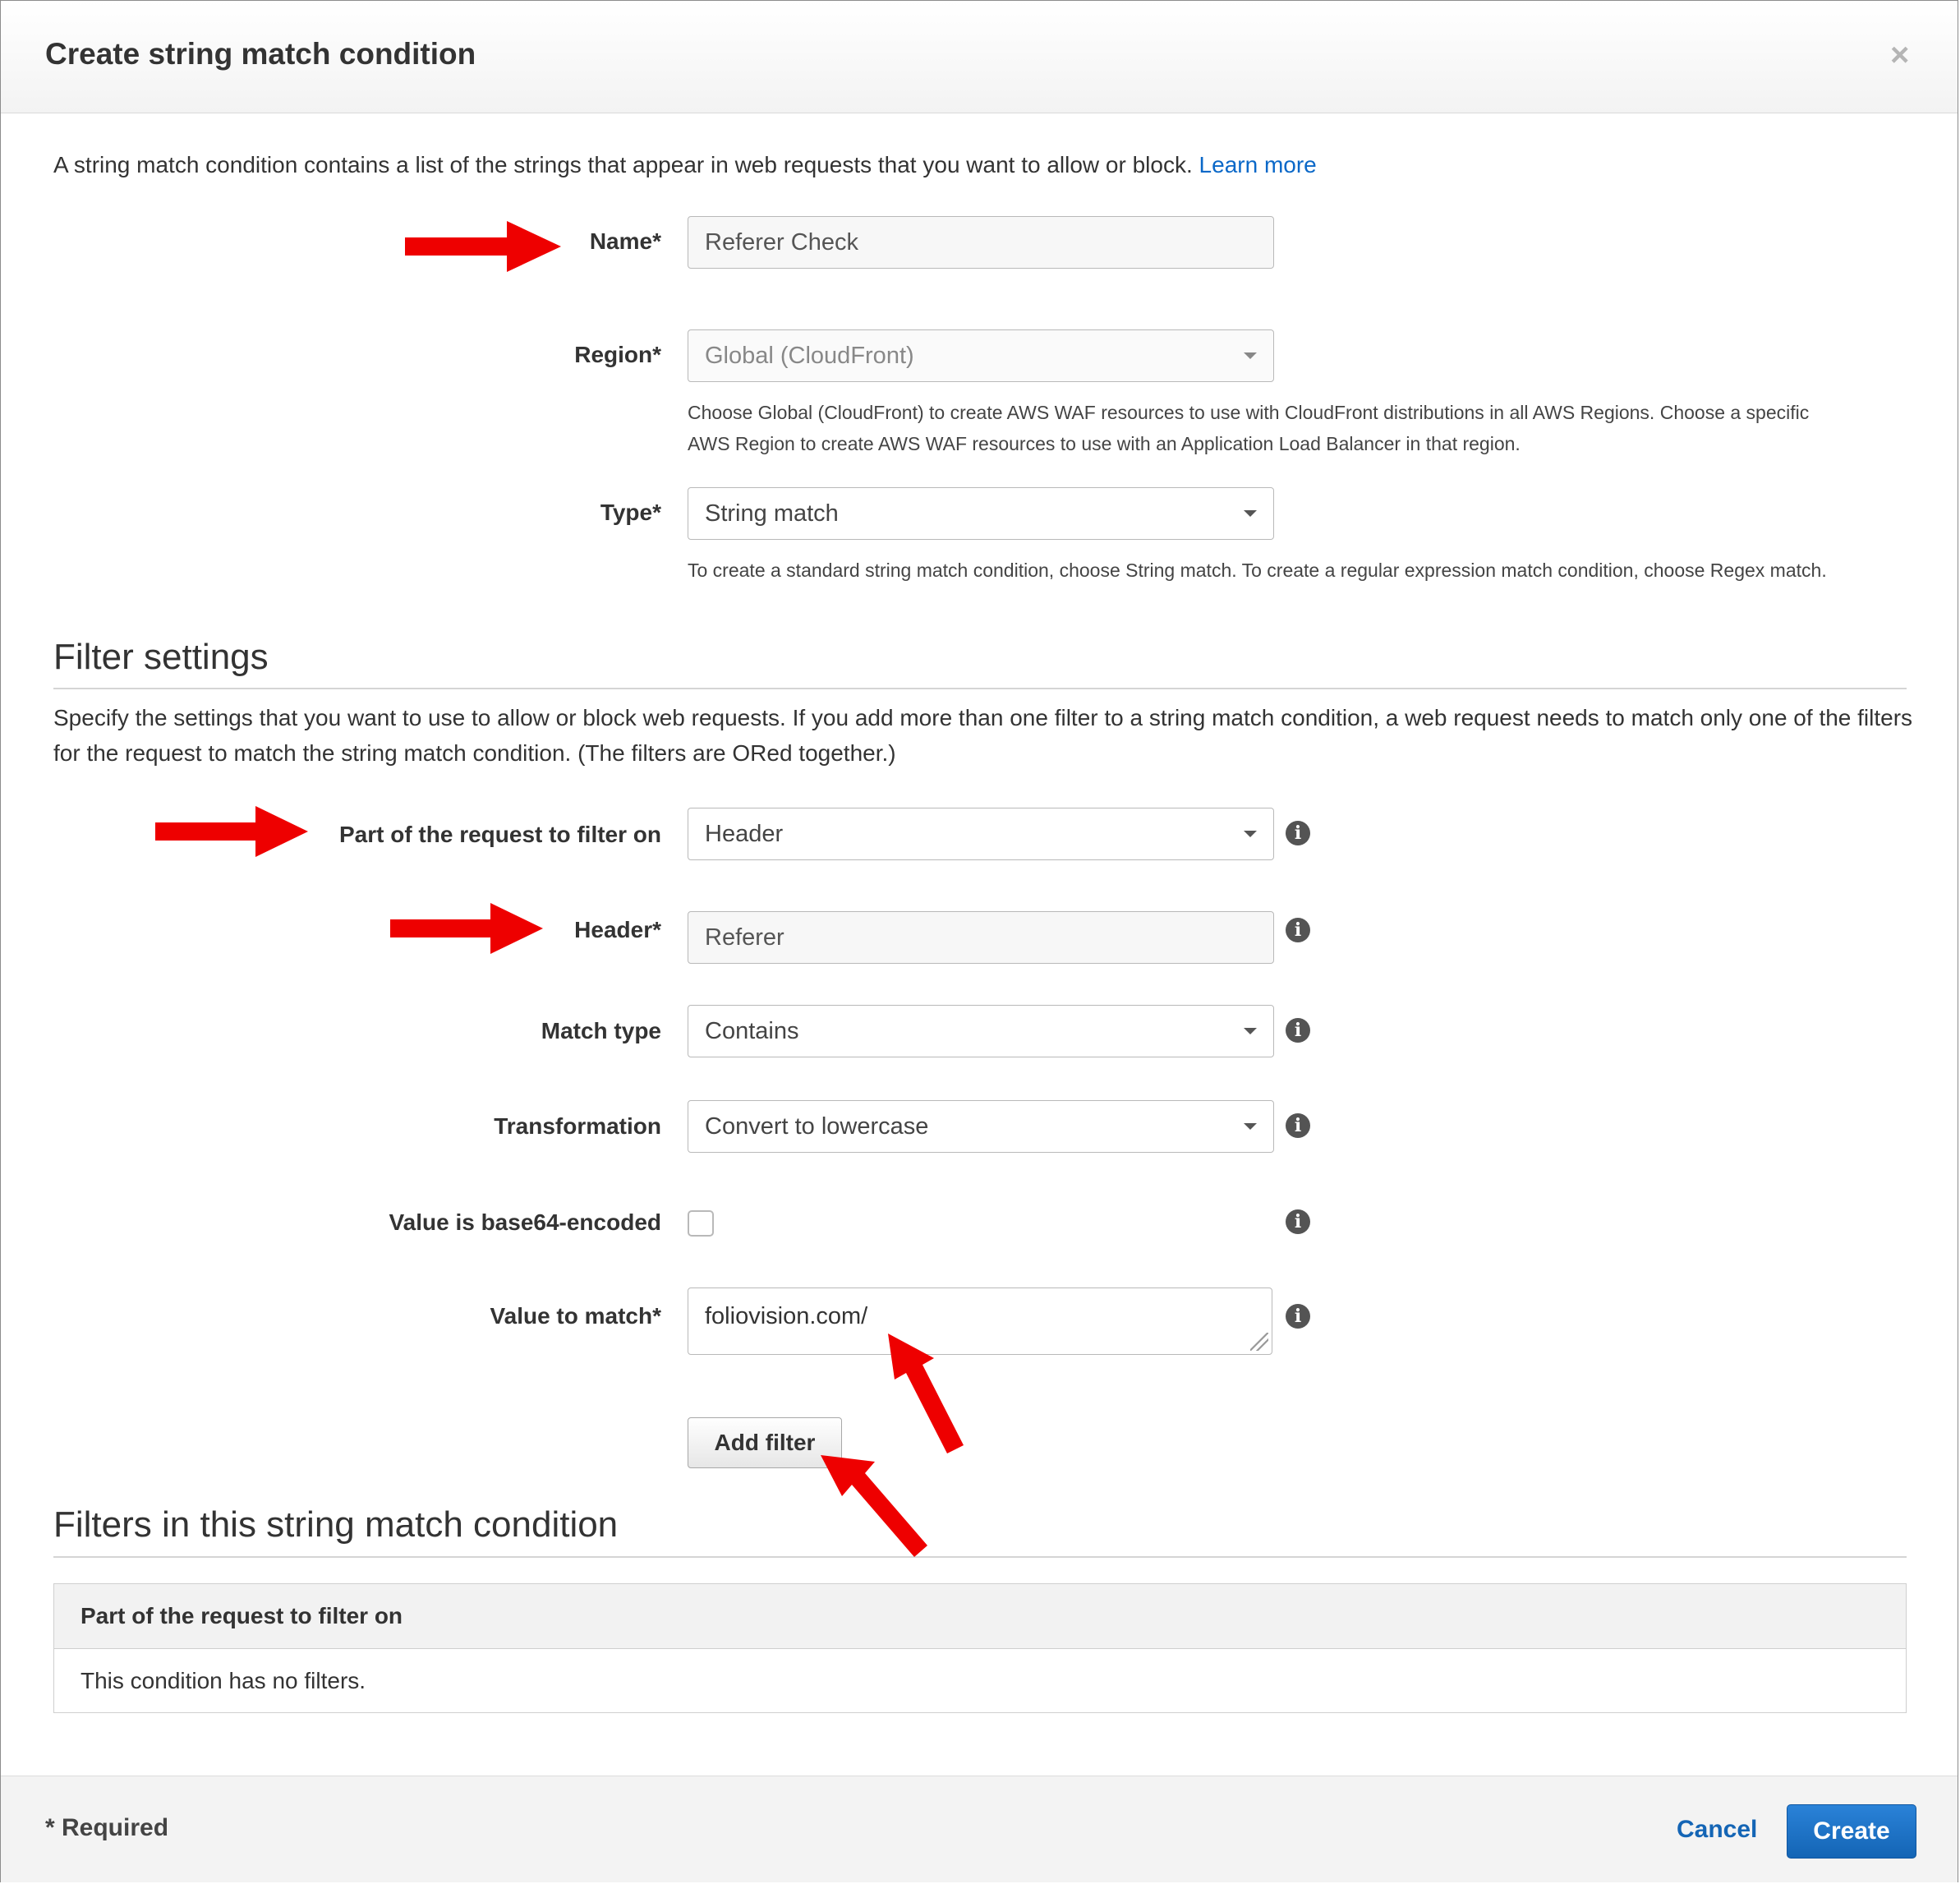 This screenshot has width=1960, height=1884. I want to click on resize-handle-icon, so click(1259, 1342).